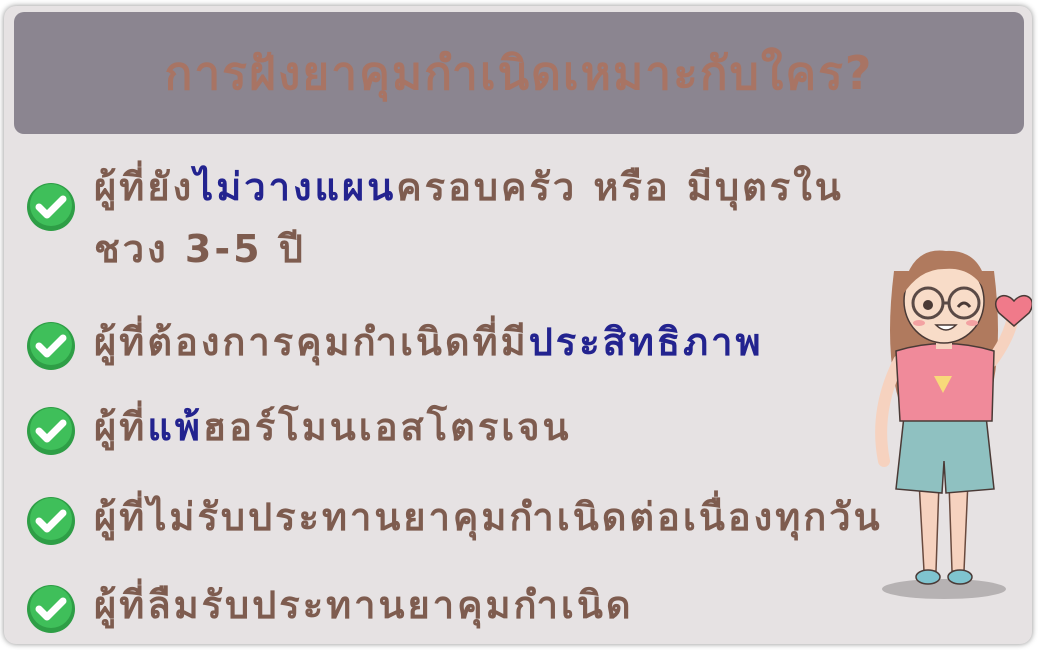 The image size is (1038, 650). I want to click on girl-illustration, so click(953, 424).